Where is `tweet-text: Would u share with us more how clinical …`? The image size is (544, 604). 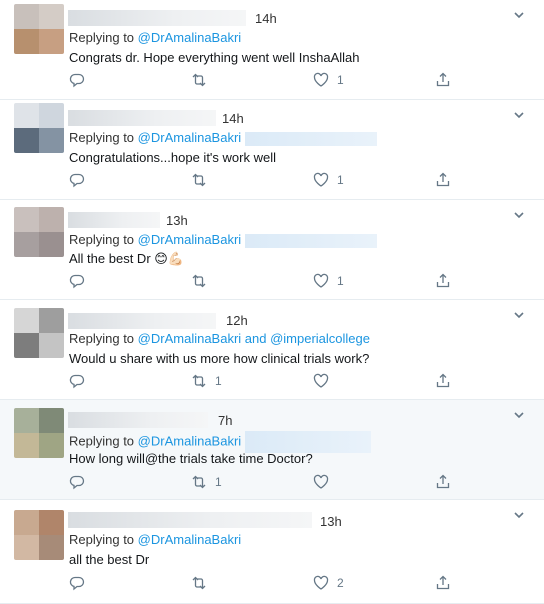 tweet-text: Would u share with us more how clinical … is located at coordinates (219, 358).